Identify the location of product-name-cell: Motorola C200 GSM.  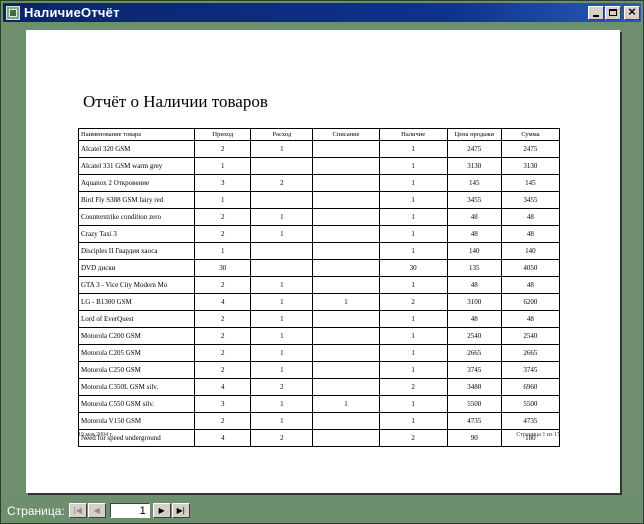
(136, 336).